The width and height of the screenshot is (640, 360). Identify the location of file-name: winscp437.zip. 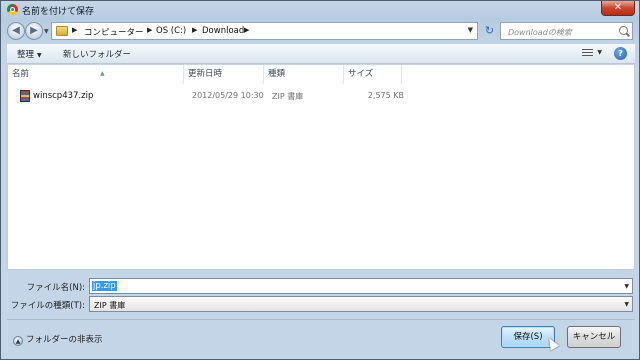
(63, 96).